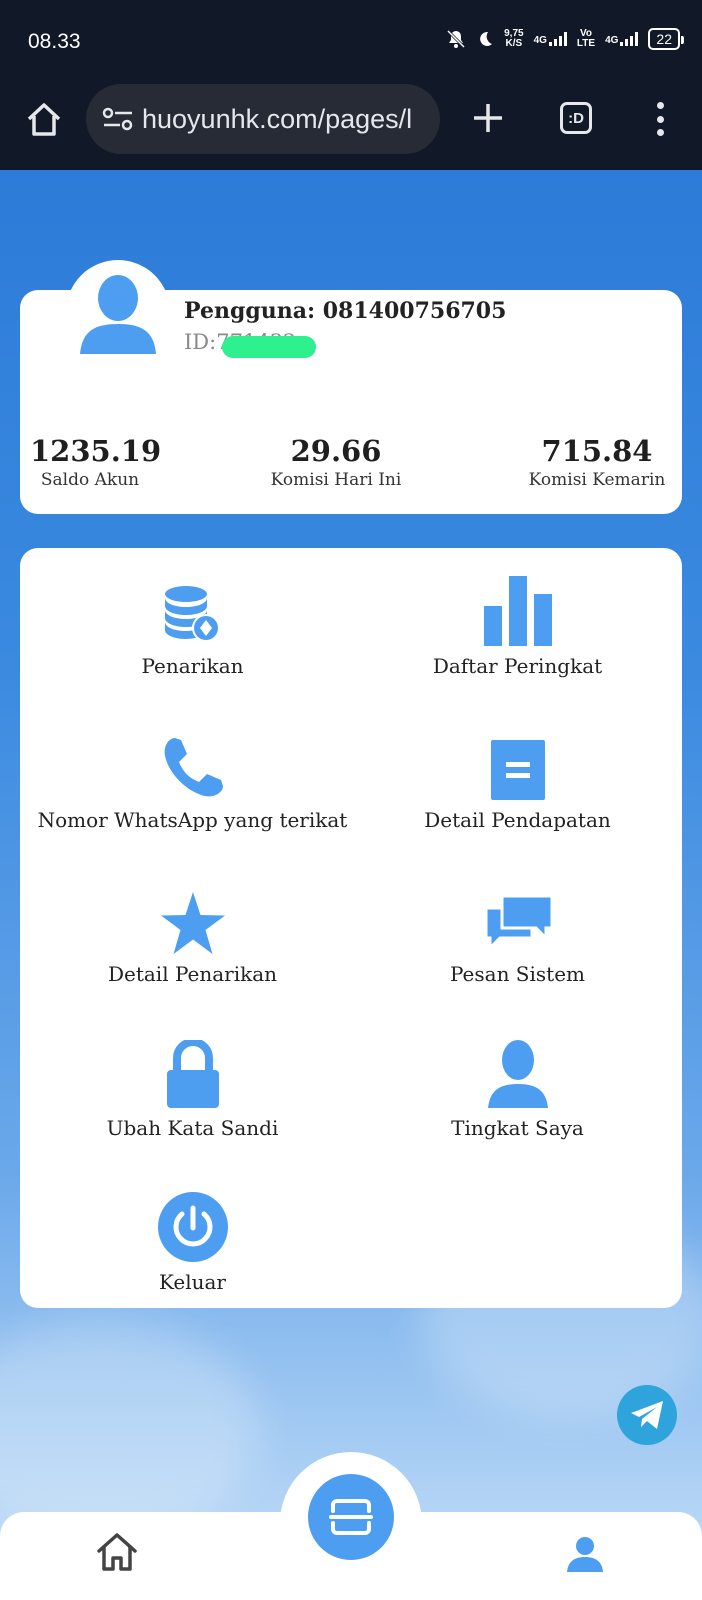 This screenshot has height=1600, width=702. I want to click on menu-item-label: Keluar, so click(192, 1282).